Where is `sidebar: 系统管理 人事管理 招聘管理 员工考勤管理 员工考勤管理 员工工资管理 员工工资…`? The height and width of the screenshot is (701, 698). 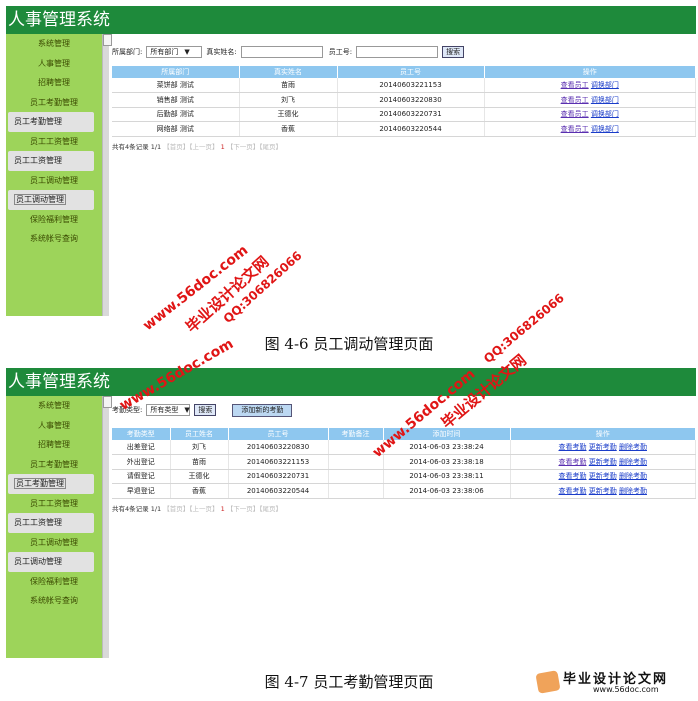
sidebar: 系统管理 人事管理 招聘管理 员工考勤管理 员工考勤管理 员工工资管理 员工工资… is located at coordinates (54, 527).